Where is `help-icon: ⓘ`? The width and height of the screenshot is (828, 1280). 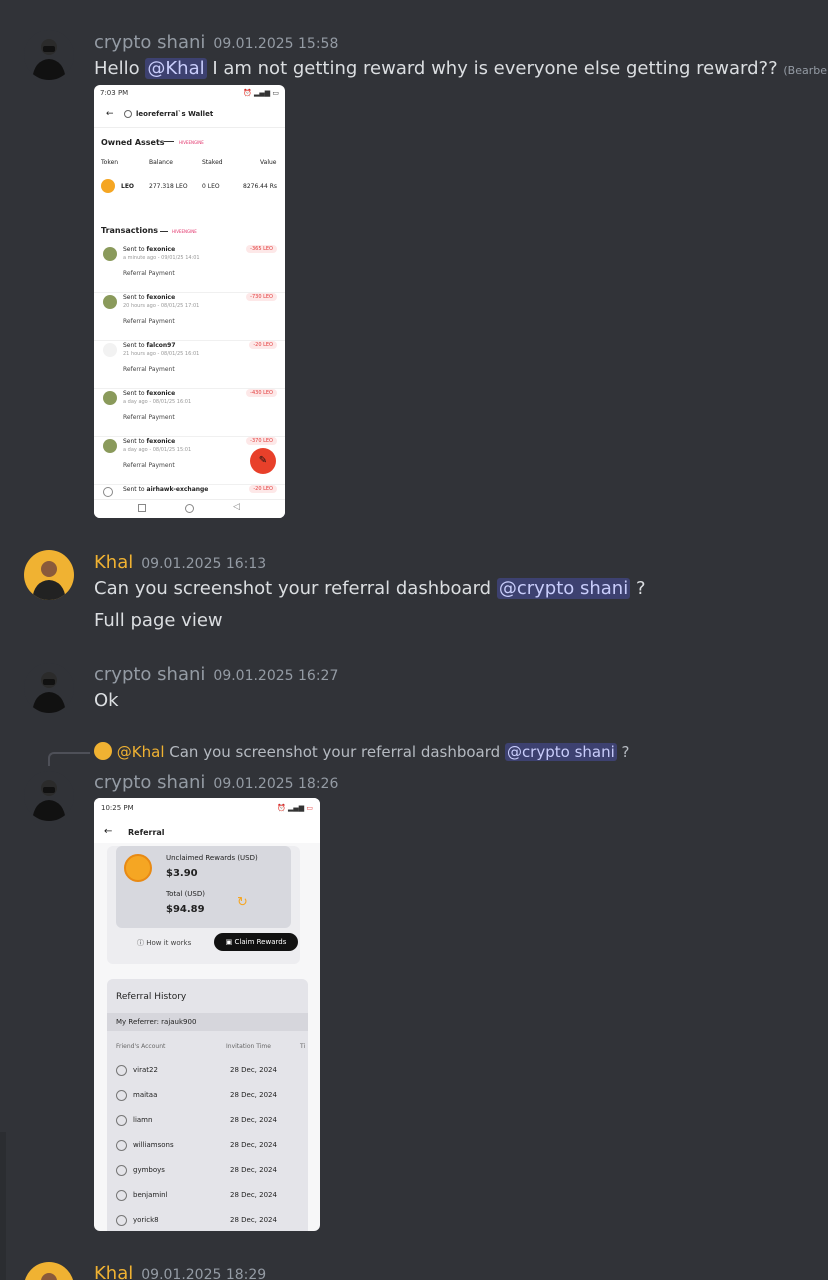 help-icon: ⓘ is located at coordinates (140, 943).